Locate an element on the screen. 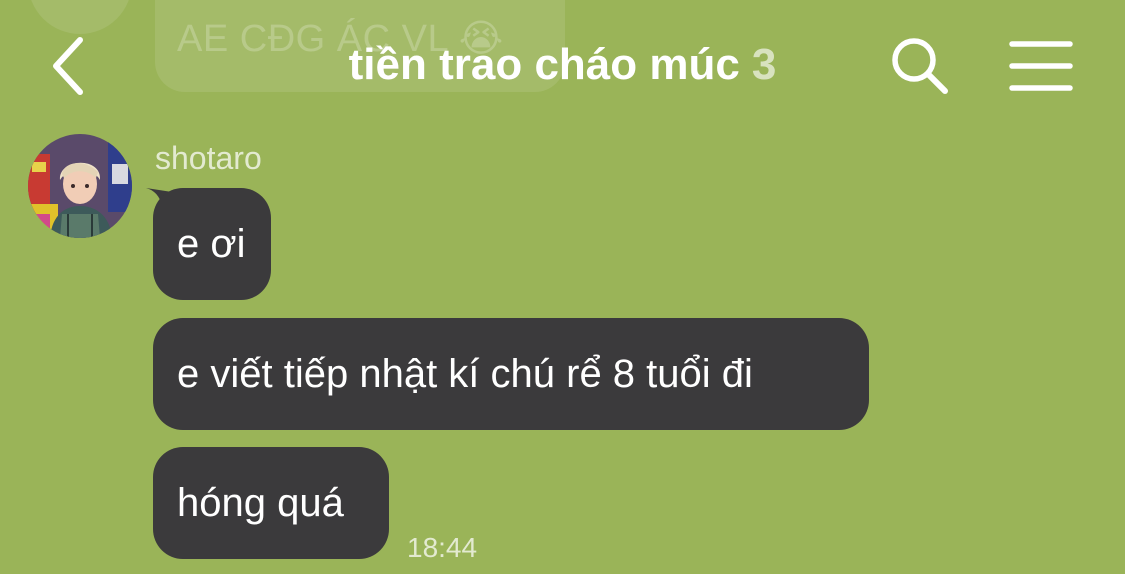 The height and width of the screenshot is (574, 1125). message-bubble: hóng quá is located at coordinates (271, 503).